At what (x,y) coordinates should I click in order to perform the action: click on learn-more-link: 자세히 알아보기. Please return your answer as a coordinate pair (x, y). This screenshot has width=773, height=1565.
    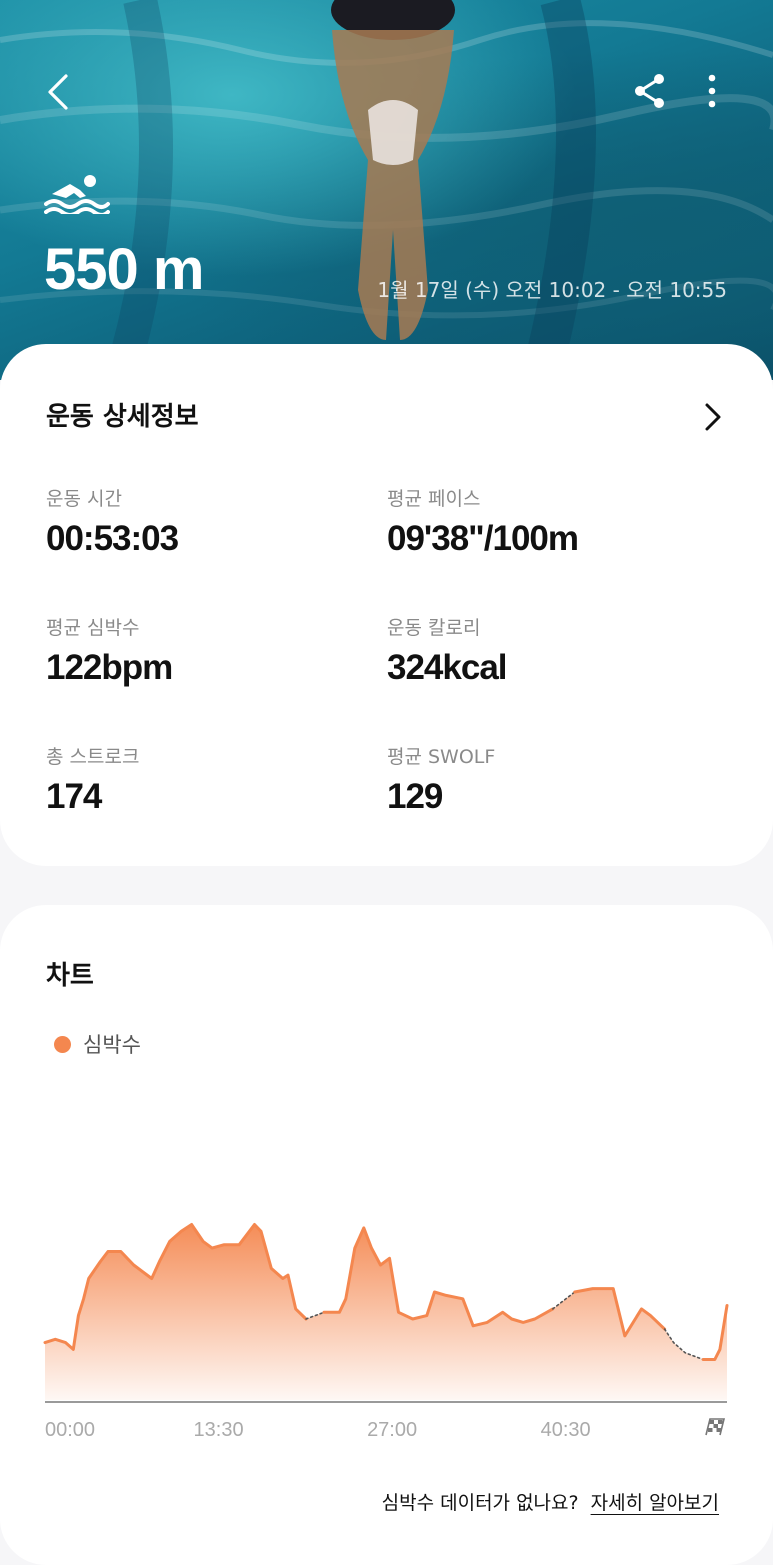
    Looking at the image, I should click on (655, 1503).